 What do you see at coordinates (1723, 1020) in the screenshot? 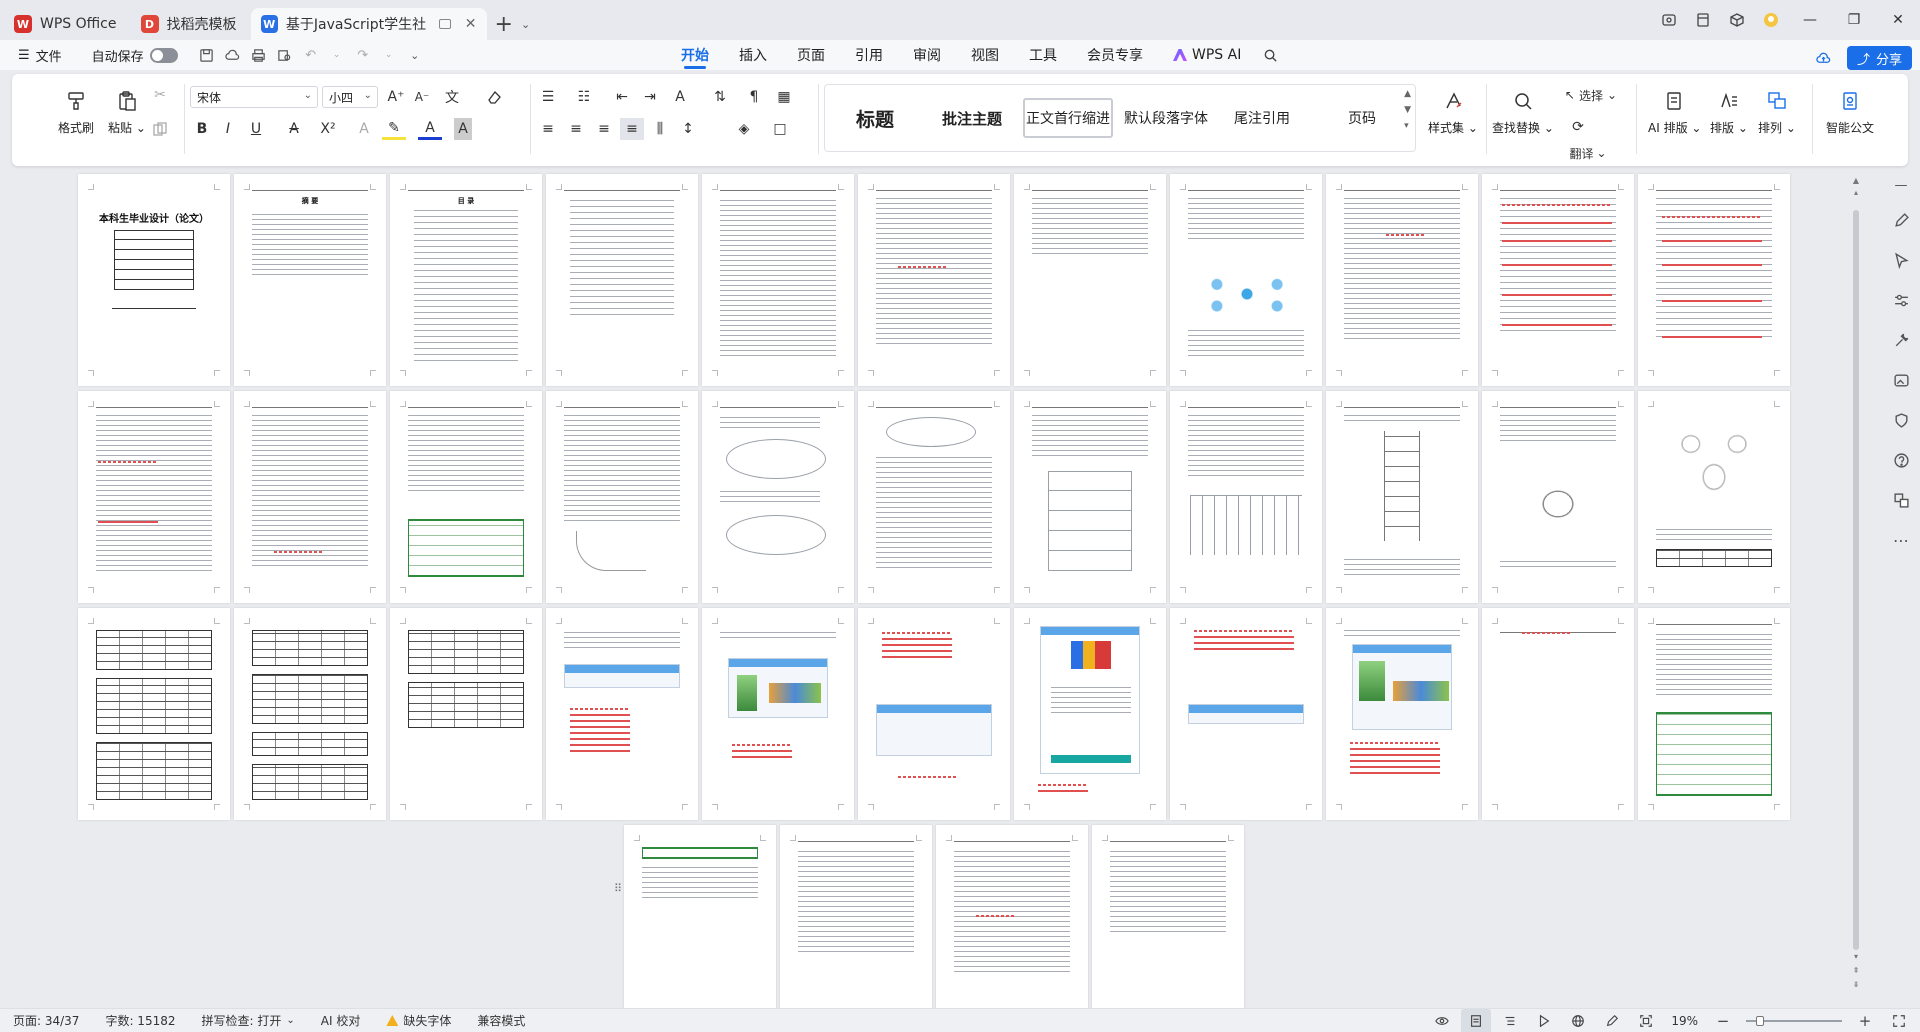
I see `zoom-out-icon: −` at bounding box center [1723, 1020].